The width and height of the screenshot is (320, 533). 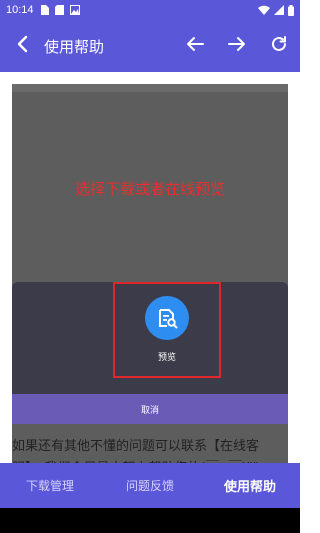 I want to click on arrow-left-icon, so click(x=195, y=46).